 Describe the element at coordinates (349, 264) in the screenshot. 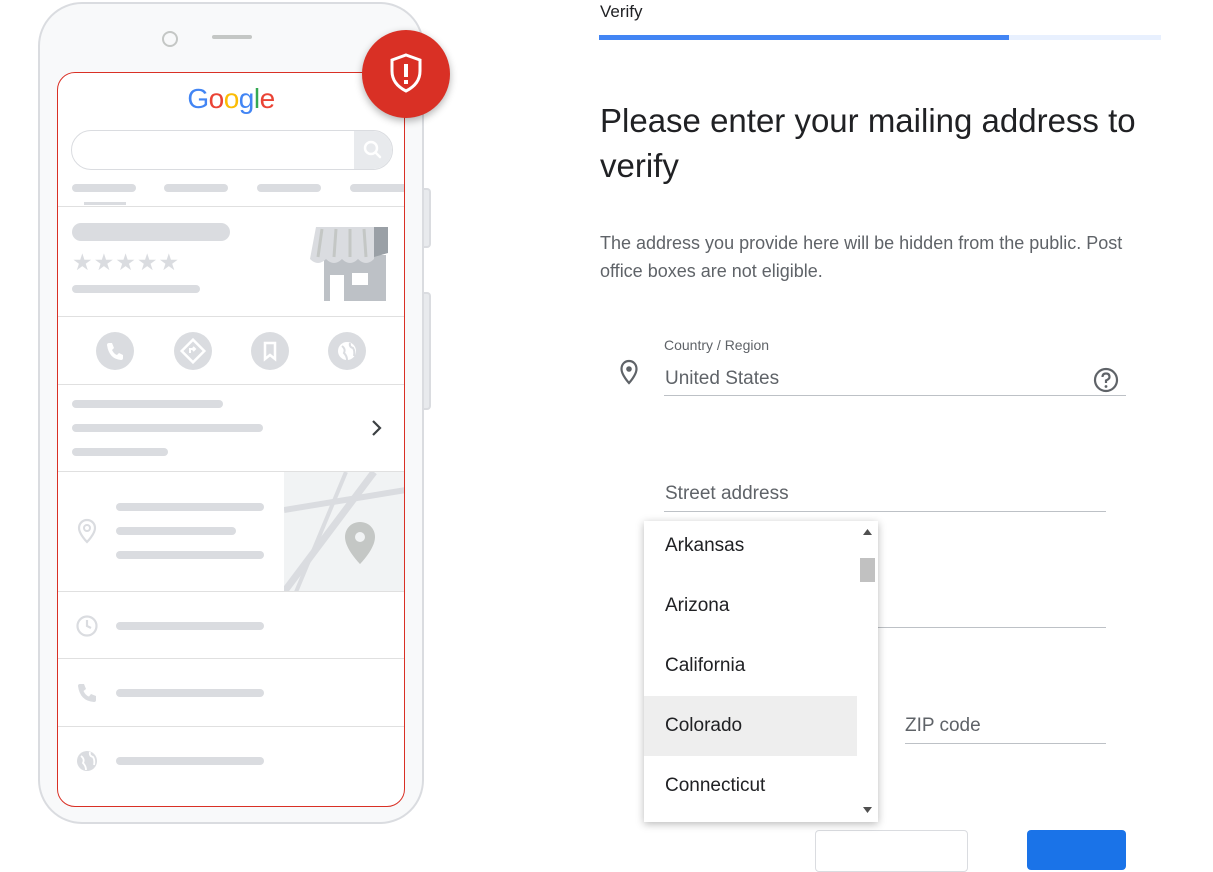

I see `storefront-icon` at that location.